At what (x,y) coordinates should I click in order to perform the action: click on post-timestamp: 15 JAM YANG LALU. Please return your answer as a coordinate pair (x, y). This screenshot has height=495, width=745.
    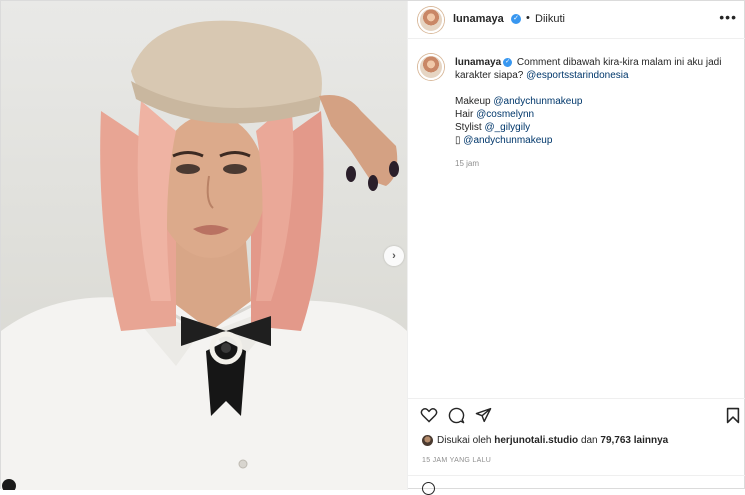
    Looking at the image, I should click on (456, 460).